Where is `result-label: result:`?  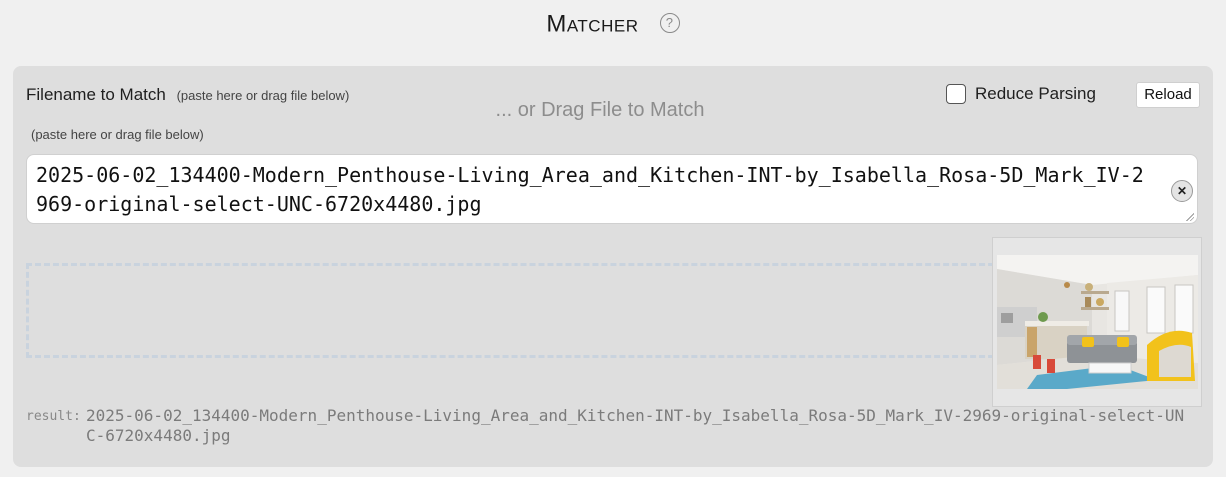
result-label: result: is located at coordinates (53, 416).